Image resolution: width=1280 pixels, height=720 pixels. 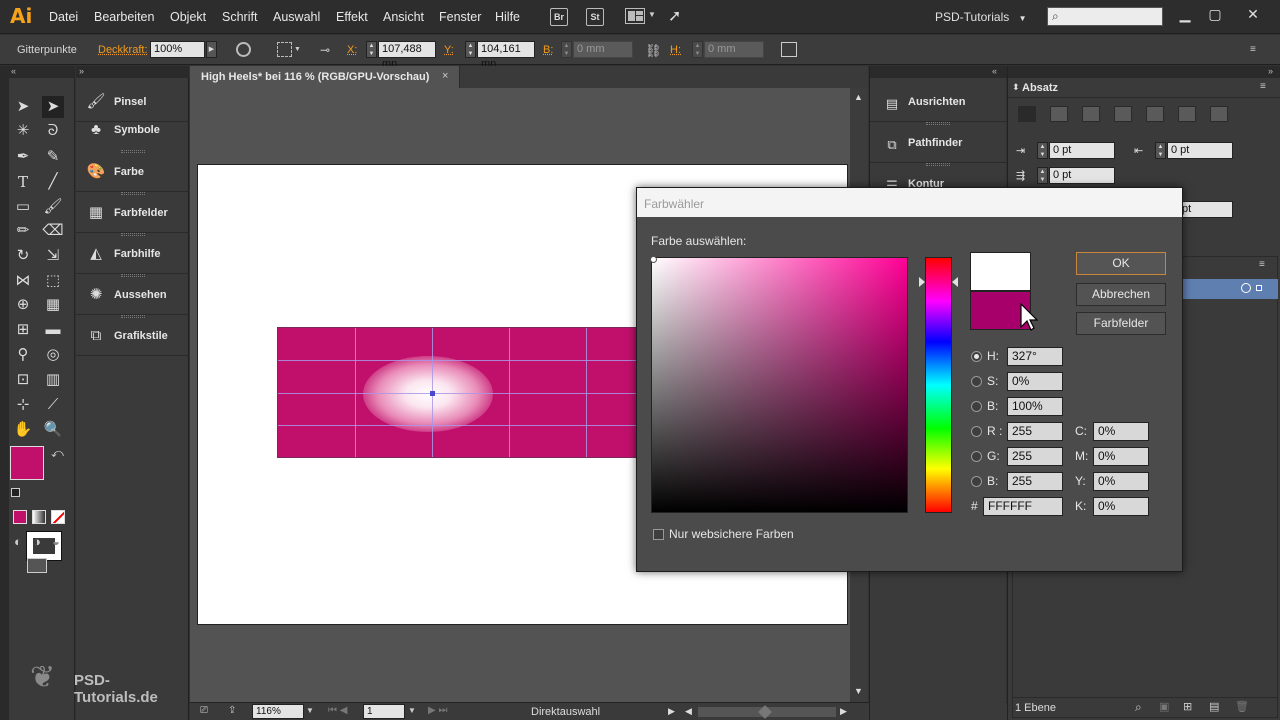 I want to click on fill-swatch, so click(x=27, y=463).